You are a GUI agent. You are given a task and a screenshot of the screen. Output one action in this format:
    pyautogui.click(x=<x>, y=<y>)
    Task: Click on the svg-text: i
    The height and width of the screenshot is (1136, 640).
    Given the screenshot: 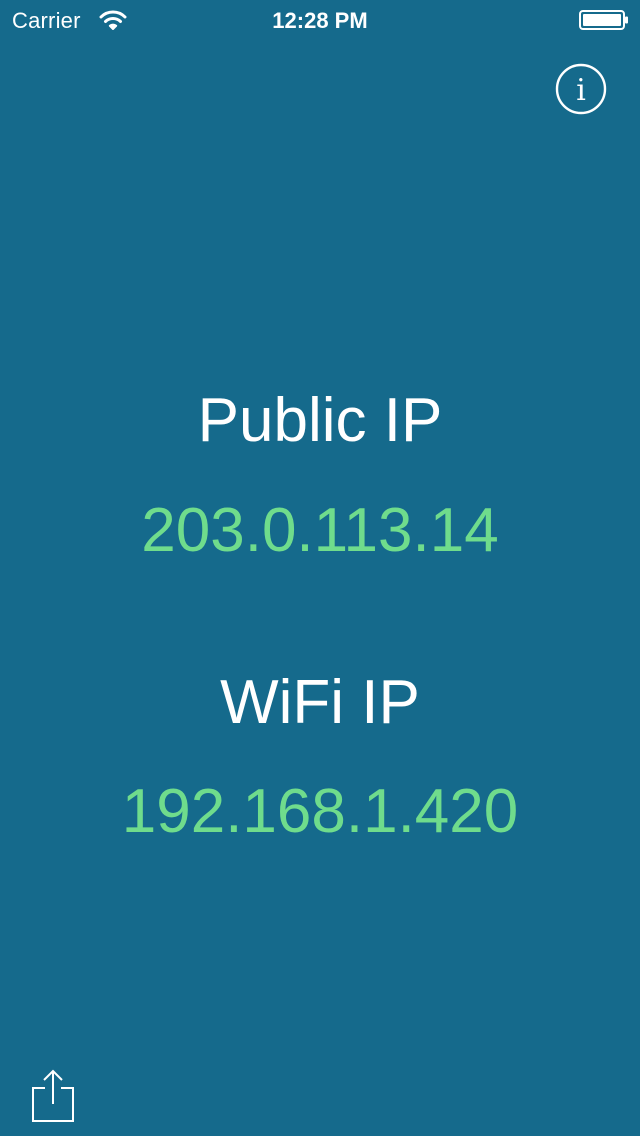 What is the action you would take?
    pyautogui.click(x=581, y=90)
    